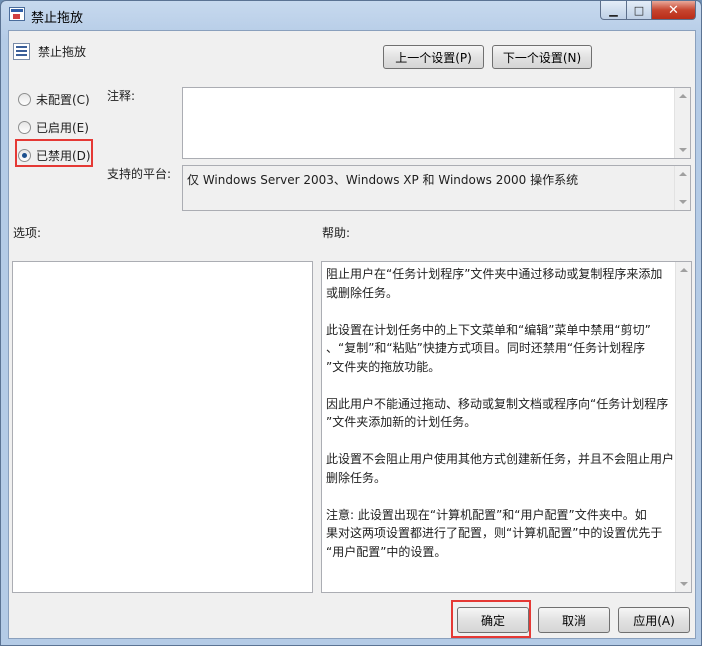 The width and height of the screenshot is (702, 646). What do you see at coordinates (24, 99) in the screenshot?
I see `radio-not-configured-dot` at bounding box center [24, 99].